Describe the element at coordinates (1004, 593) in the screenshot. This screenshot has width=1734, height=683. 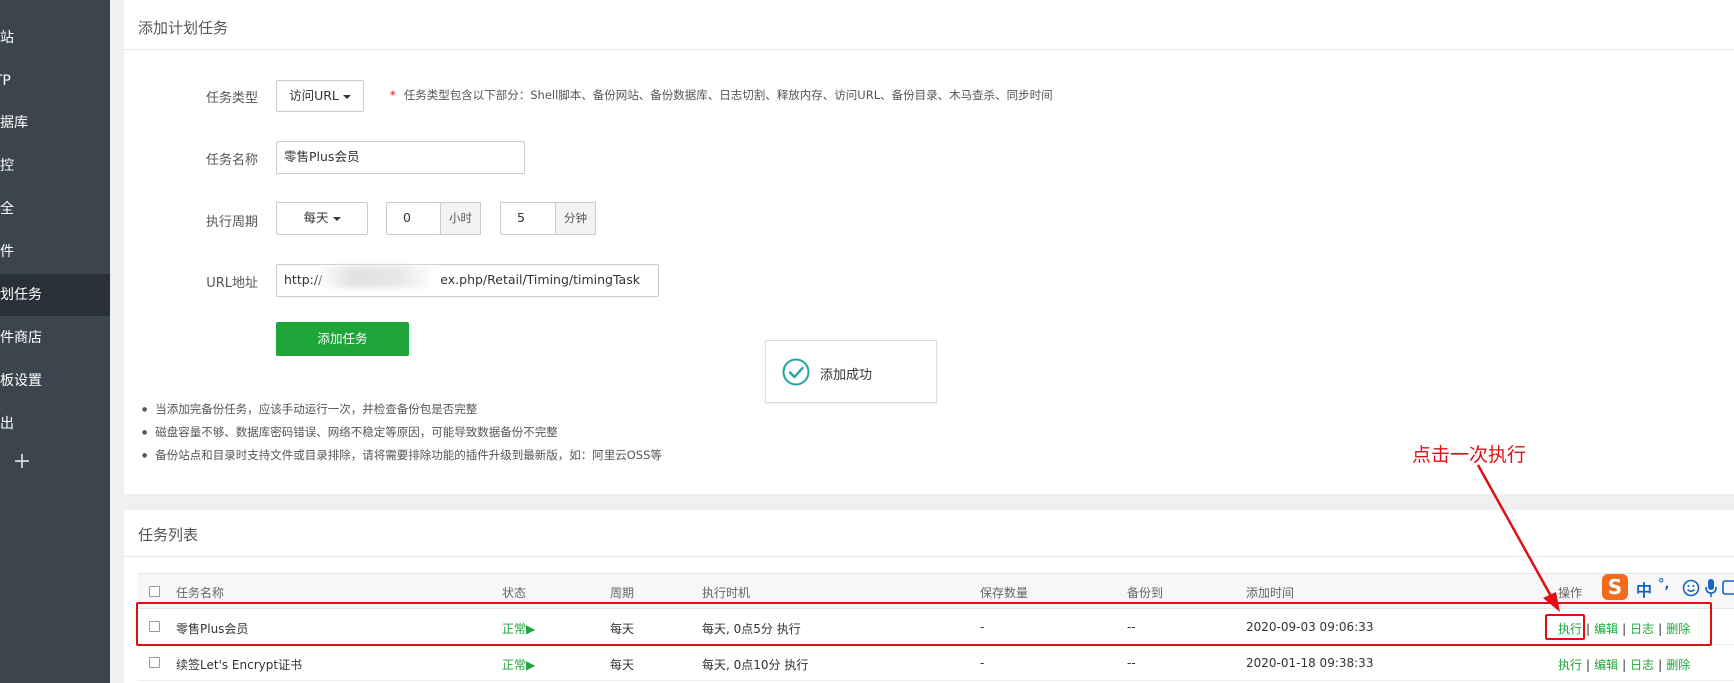
I see `column-header: 保存数量` at that location.